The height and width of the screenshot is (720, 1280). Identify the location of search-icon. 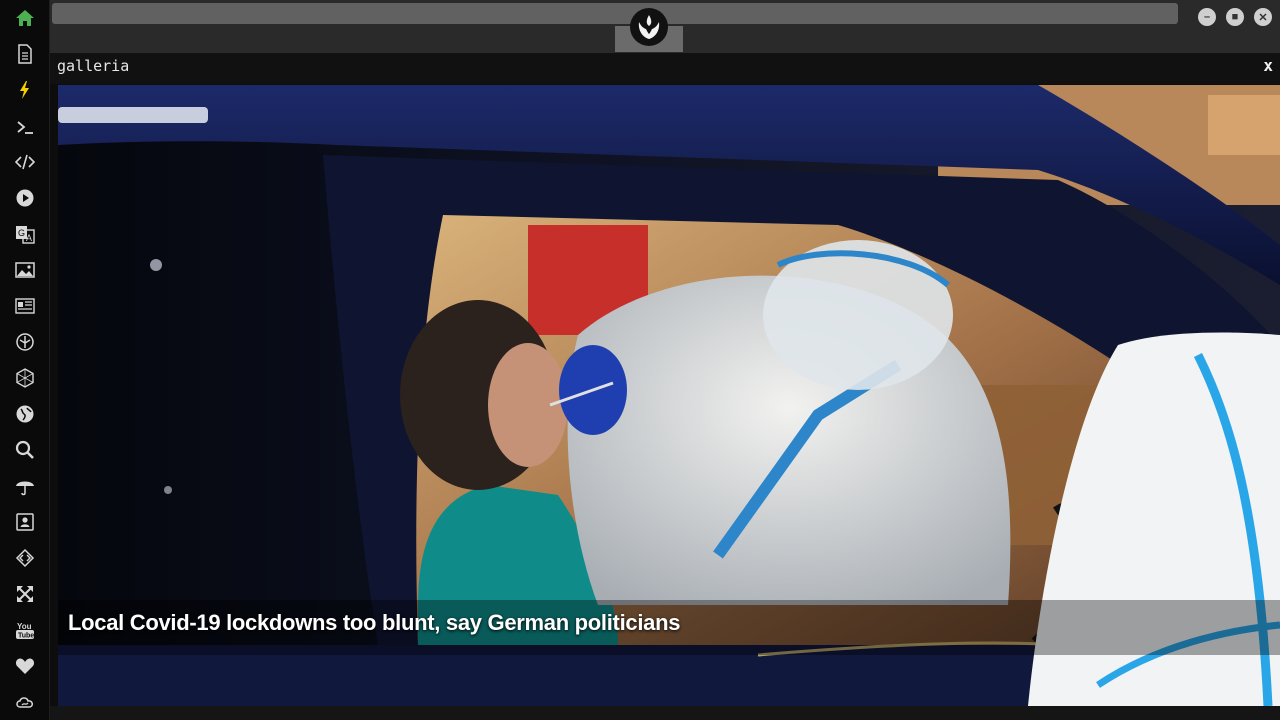
(24, 449).